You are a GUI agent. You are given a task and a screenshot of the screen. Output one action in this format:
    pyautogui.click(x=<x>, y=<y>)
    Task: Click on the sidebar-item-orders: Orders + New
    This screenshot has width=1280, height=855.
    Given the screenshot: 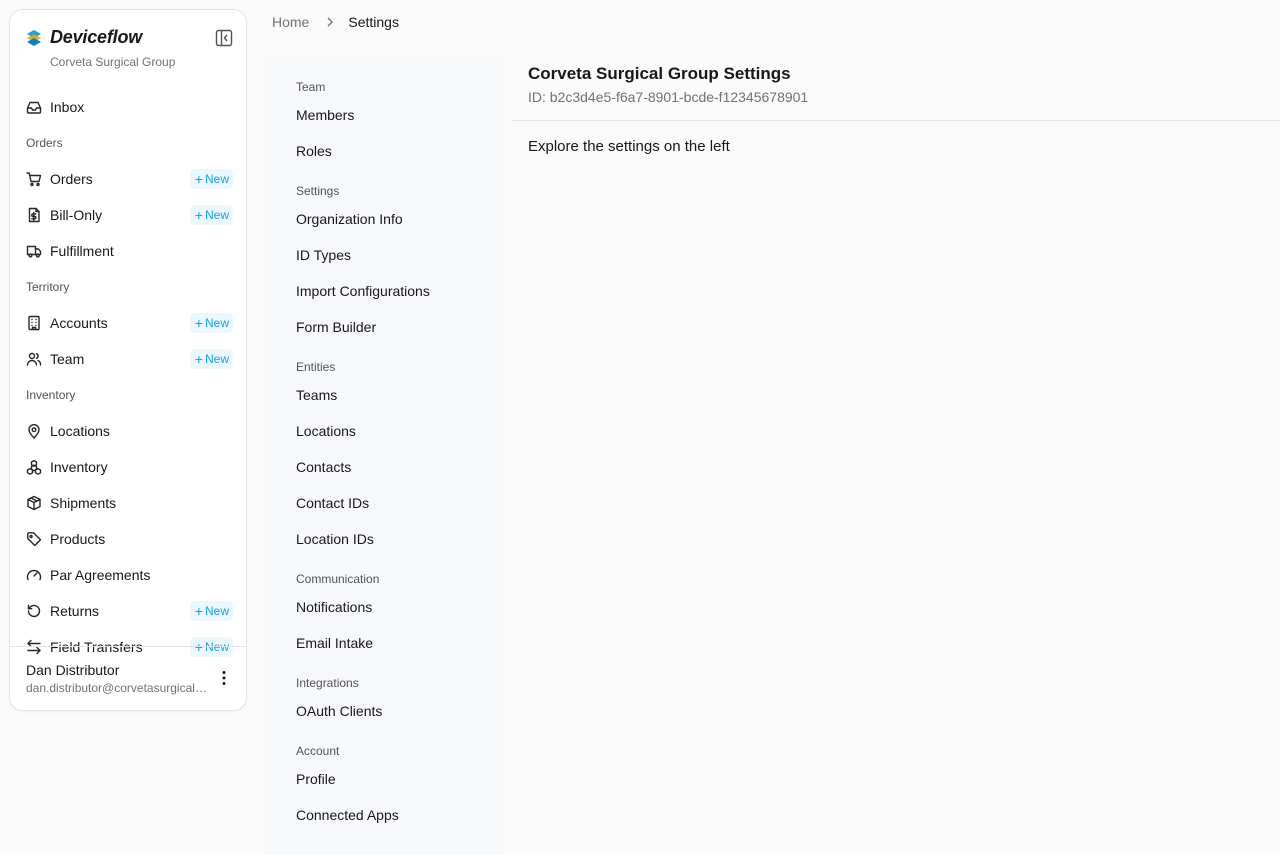 What is the action you would take?
    pyautogui.click(x=128, y=179)
    